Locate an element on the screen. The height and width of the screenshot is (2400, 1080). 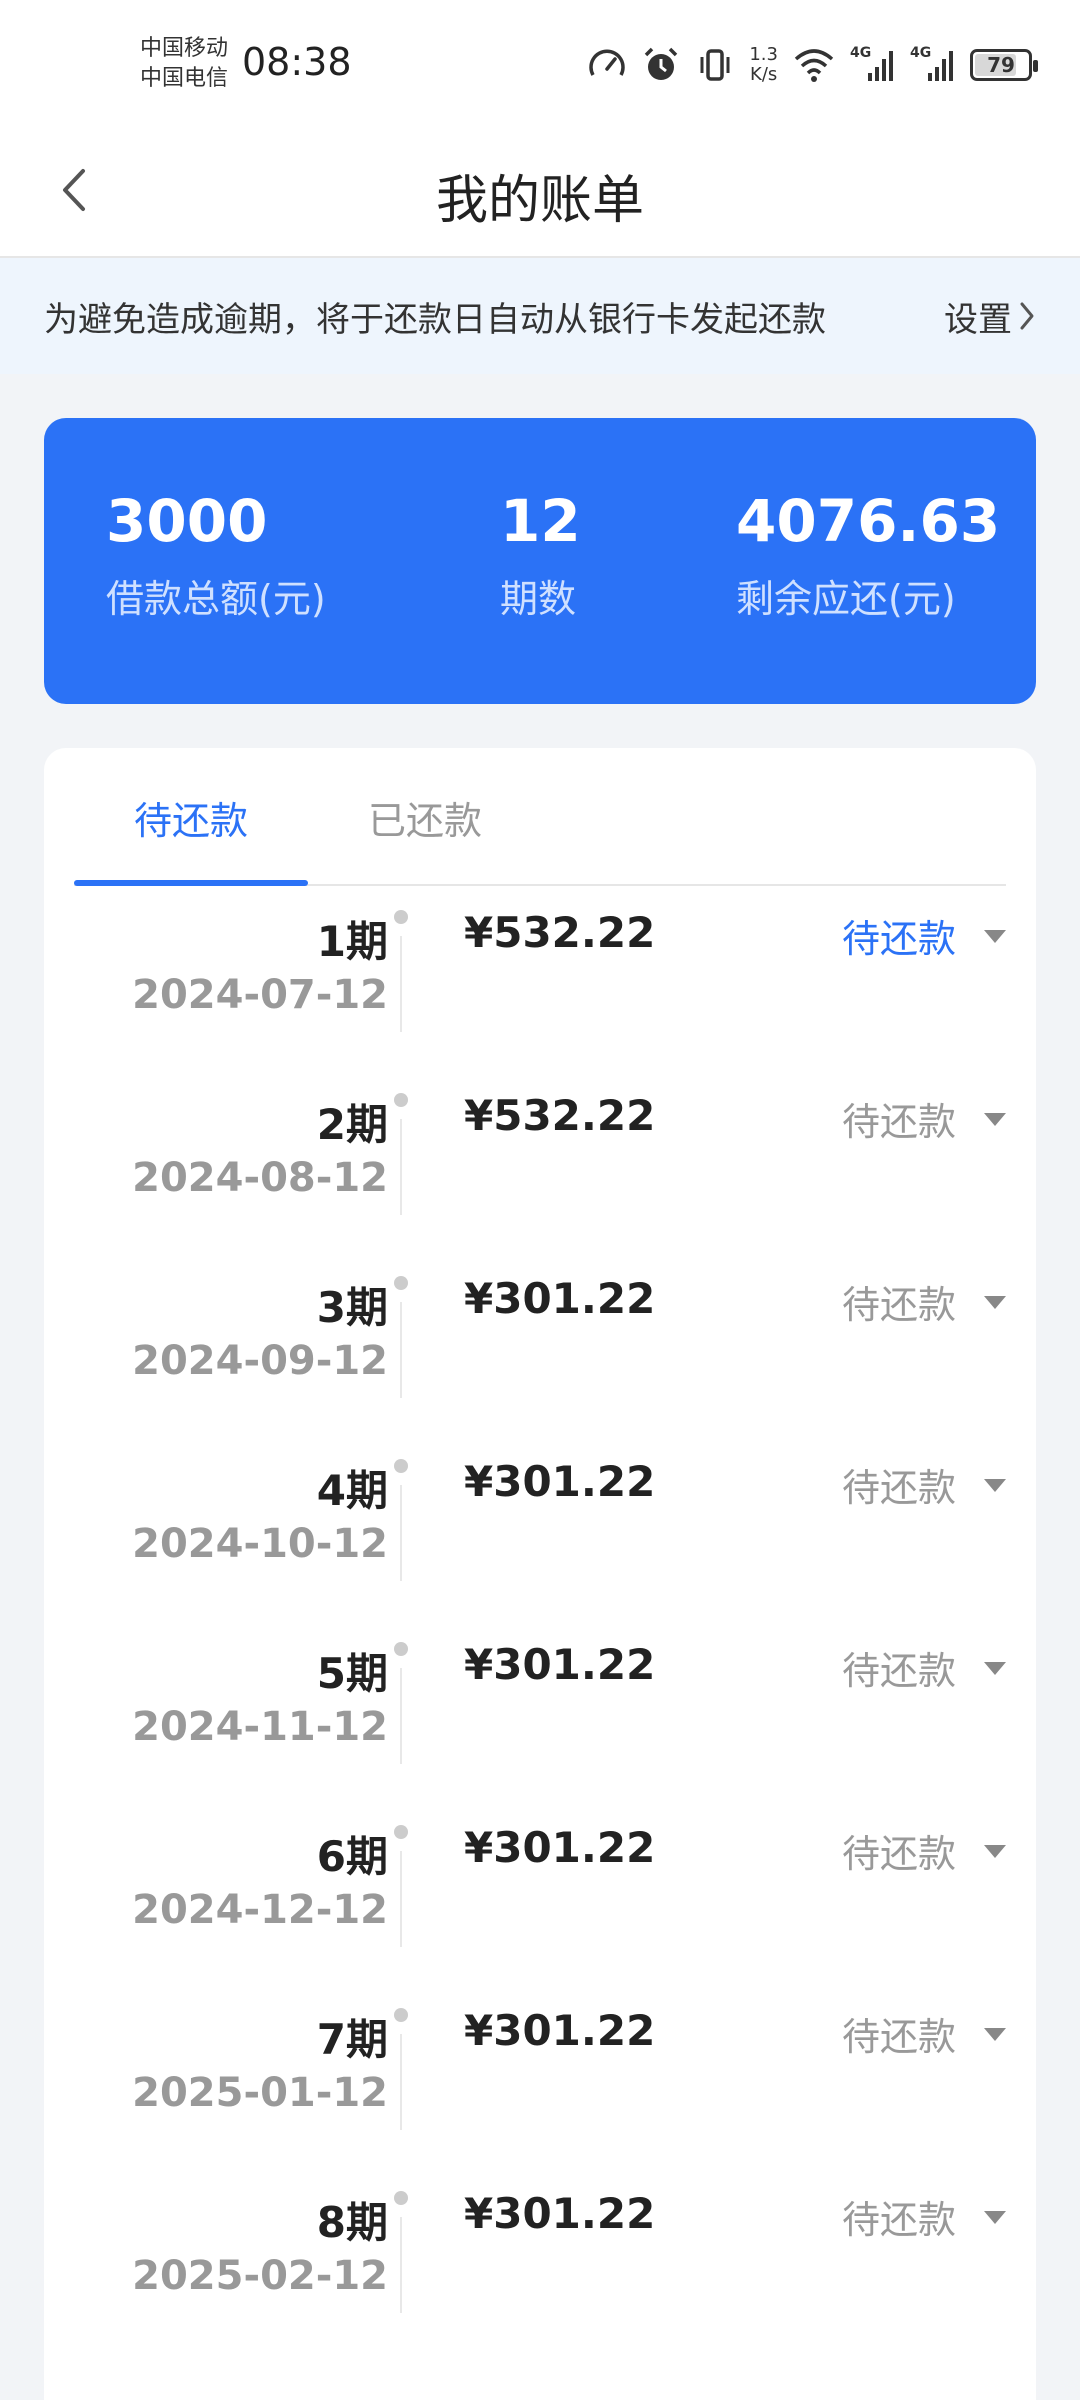
bill-date: 2024-12-12 is located at coordinates (260, 1910).